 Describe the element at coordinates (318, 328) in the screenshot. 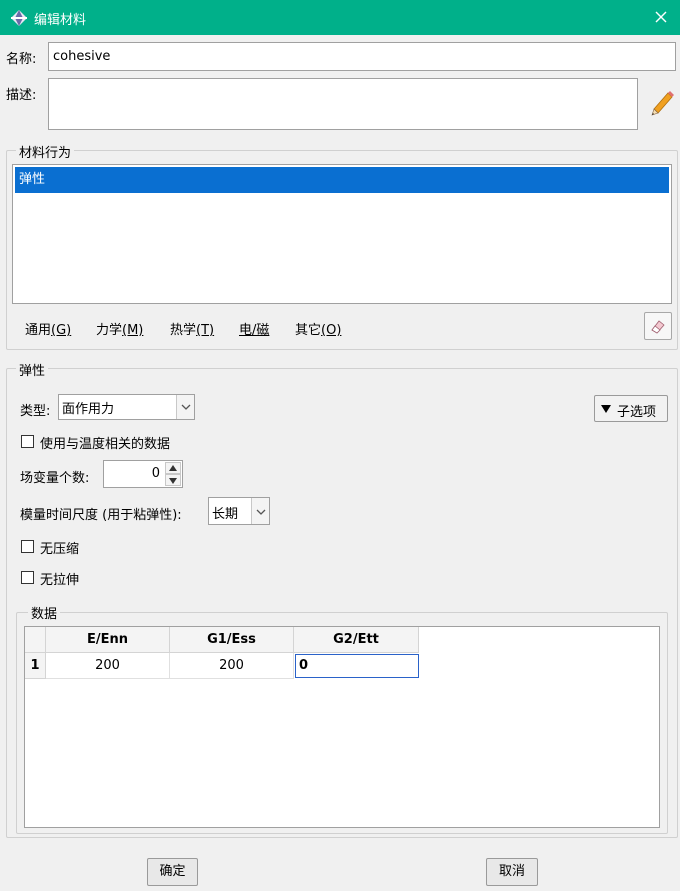

I see `menu-other: 其它(O)` at that location.